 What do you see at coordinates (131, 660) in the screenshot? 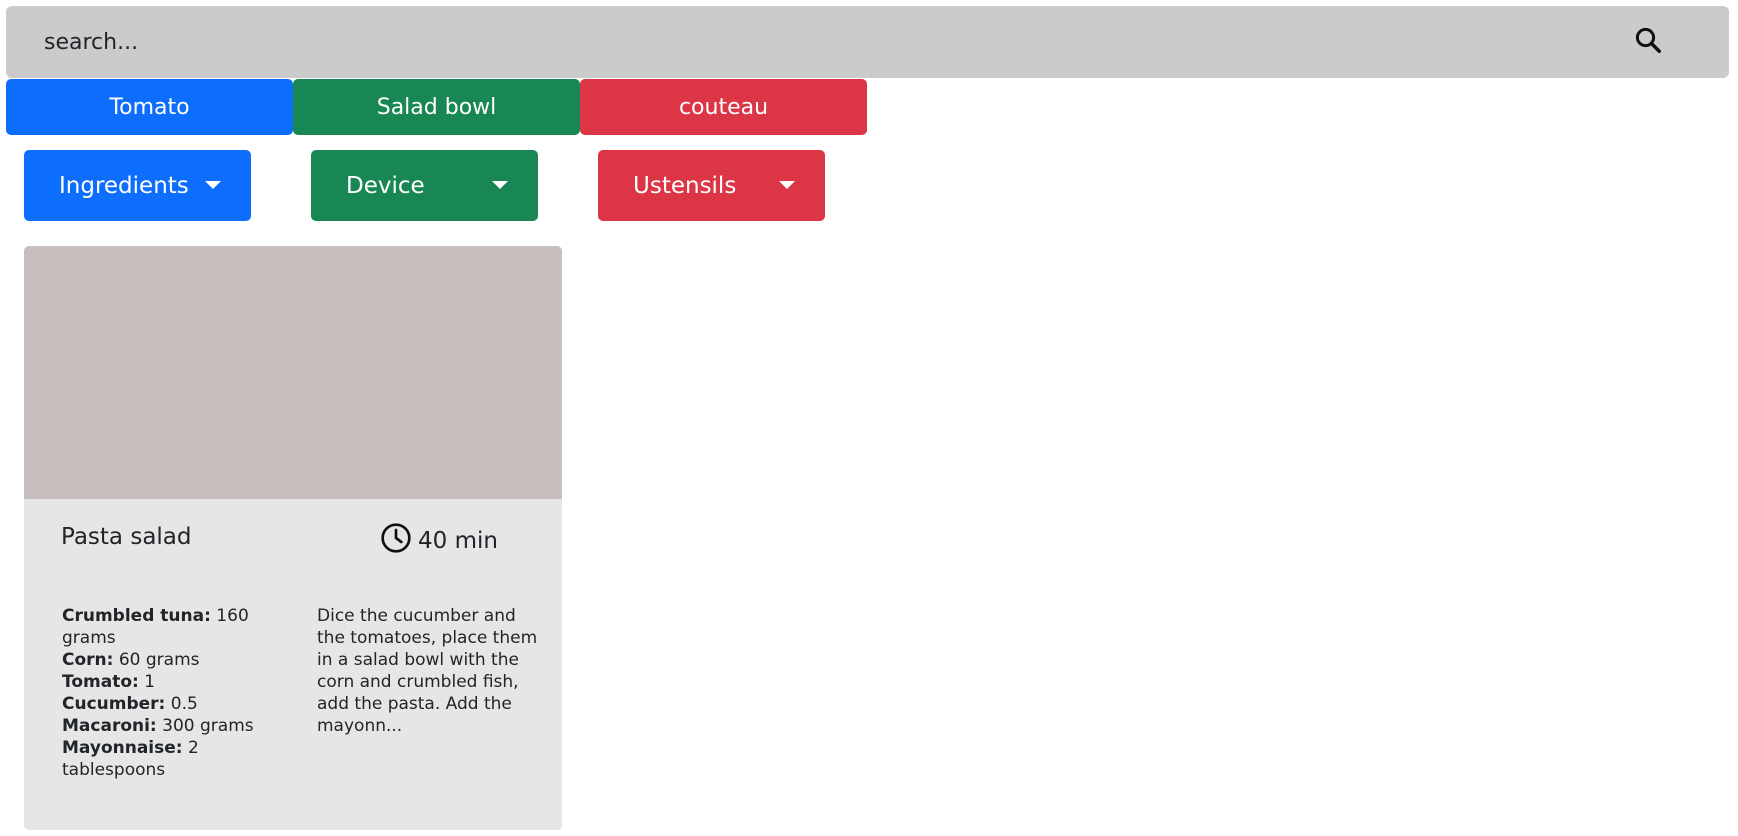
I see `list-item: Corn: 60 grams` at bounding box center [131, 660].